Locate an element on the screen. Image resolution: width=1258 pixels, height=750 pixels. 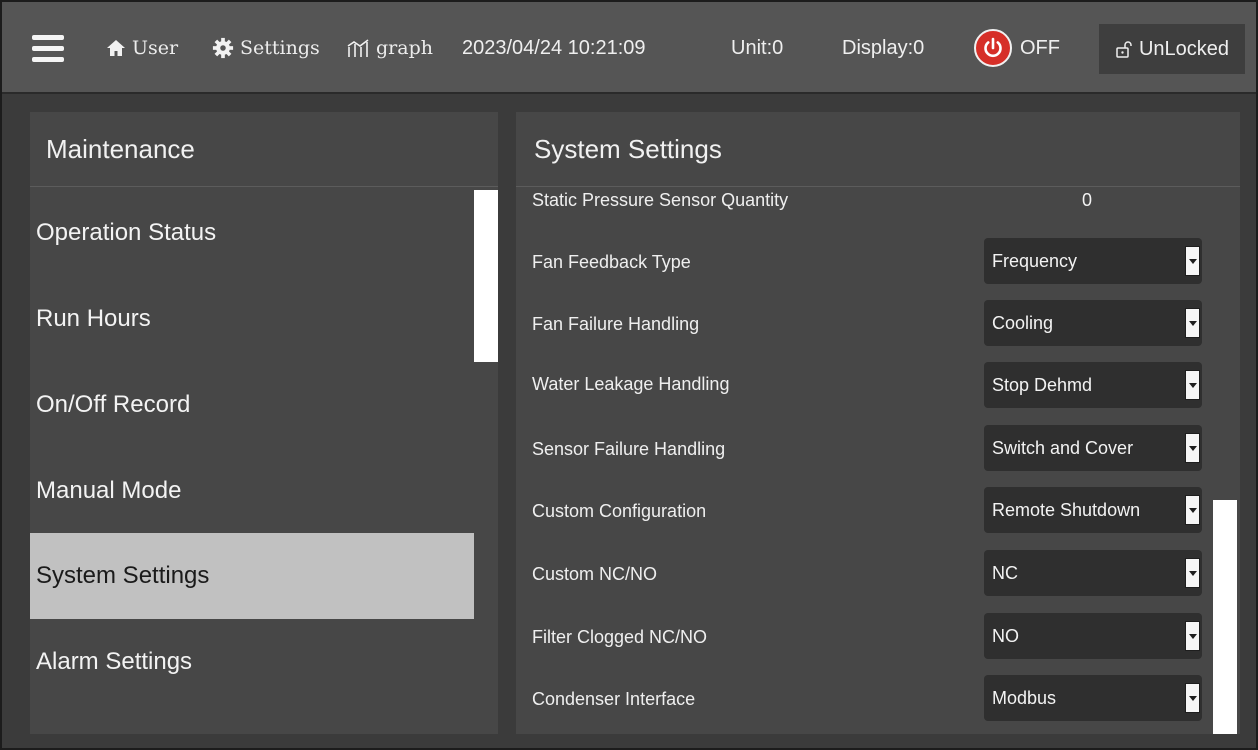
menu-item-run-hours: Run Hours is located at coordinates (252, 319).